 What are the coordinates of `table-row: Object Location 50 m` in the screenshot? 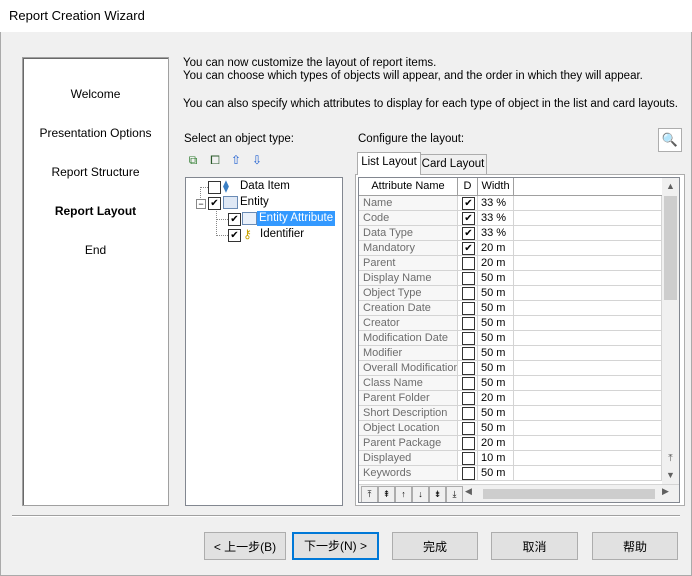 It's located at (510, 428).